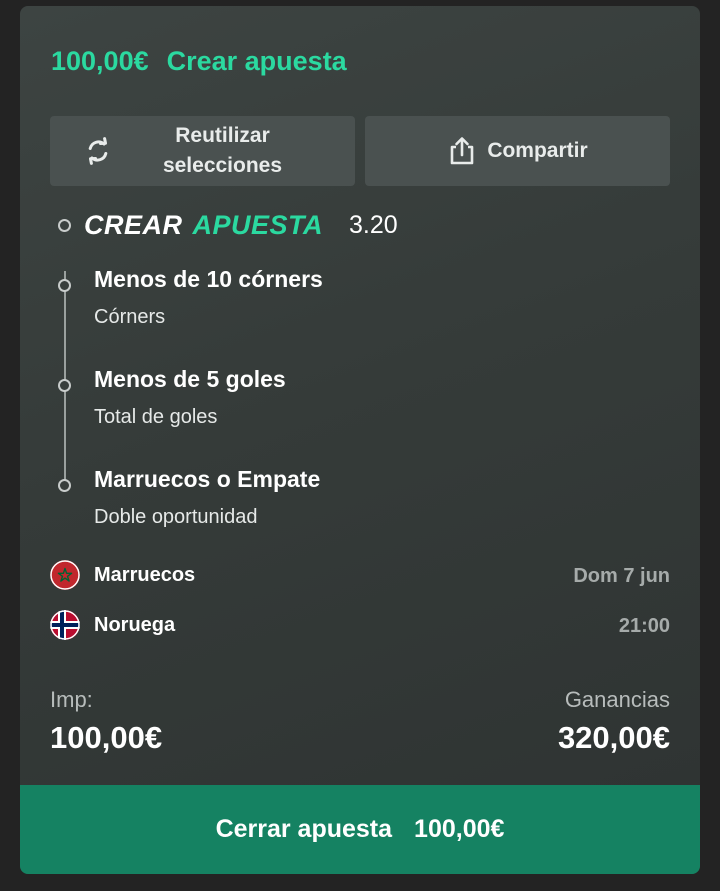 The width and height of the screenshot is (720, 891). What do you see at coordinates (644, 626) in the screenshot?
I see `match-time: 21:00` at bounding box center [644, 626].